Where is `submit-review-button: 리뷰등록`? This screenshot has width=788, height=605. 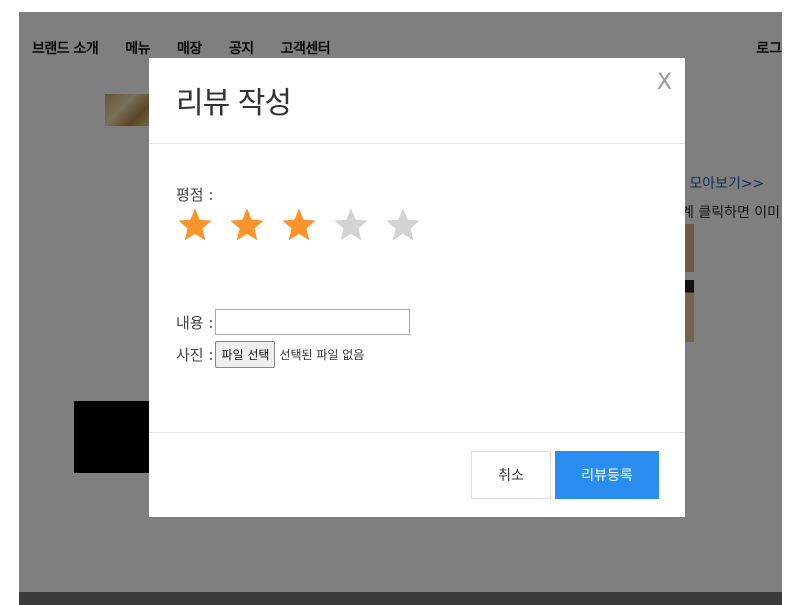 submit-review-button: 리뷰등록 is located at coordinates (607, 475).